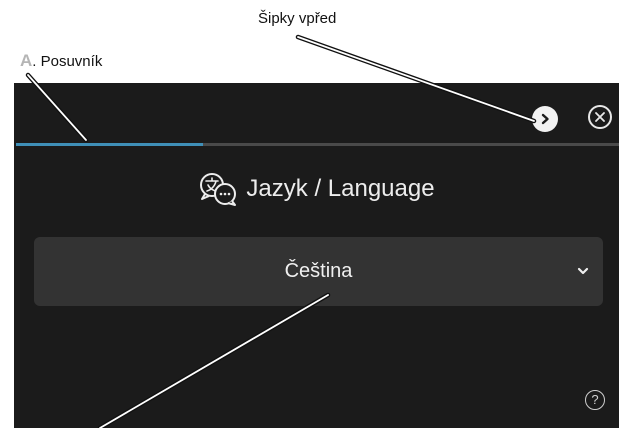 The height and width of the screenshot is (428, 619). I want to click on chevron-down-icon, so click(583, 271).